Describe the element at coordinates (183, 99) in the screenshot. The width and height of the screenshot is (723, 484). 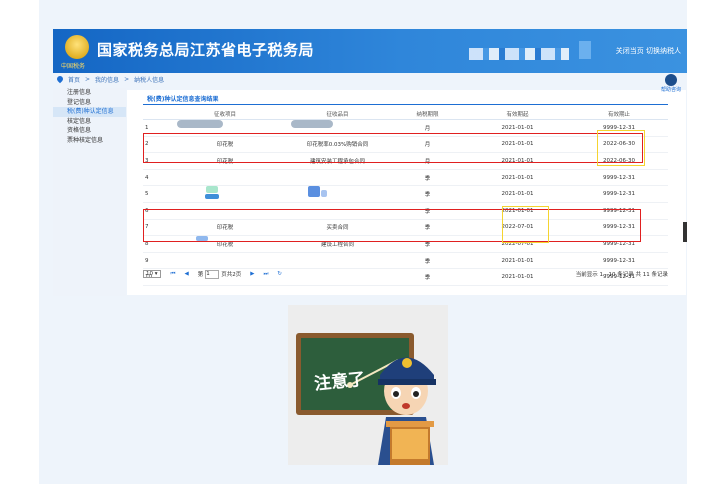
I see `section-title: 税(费)种认定信息查询结果` at that location.